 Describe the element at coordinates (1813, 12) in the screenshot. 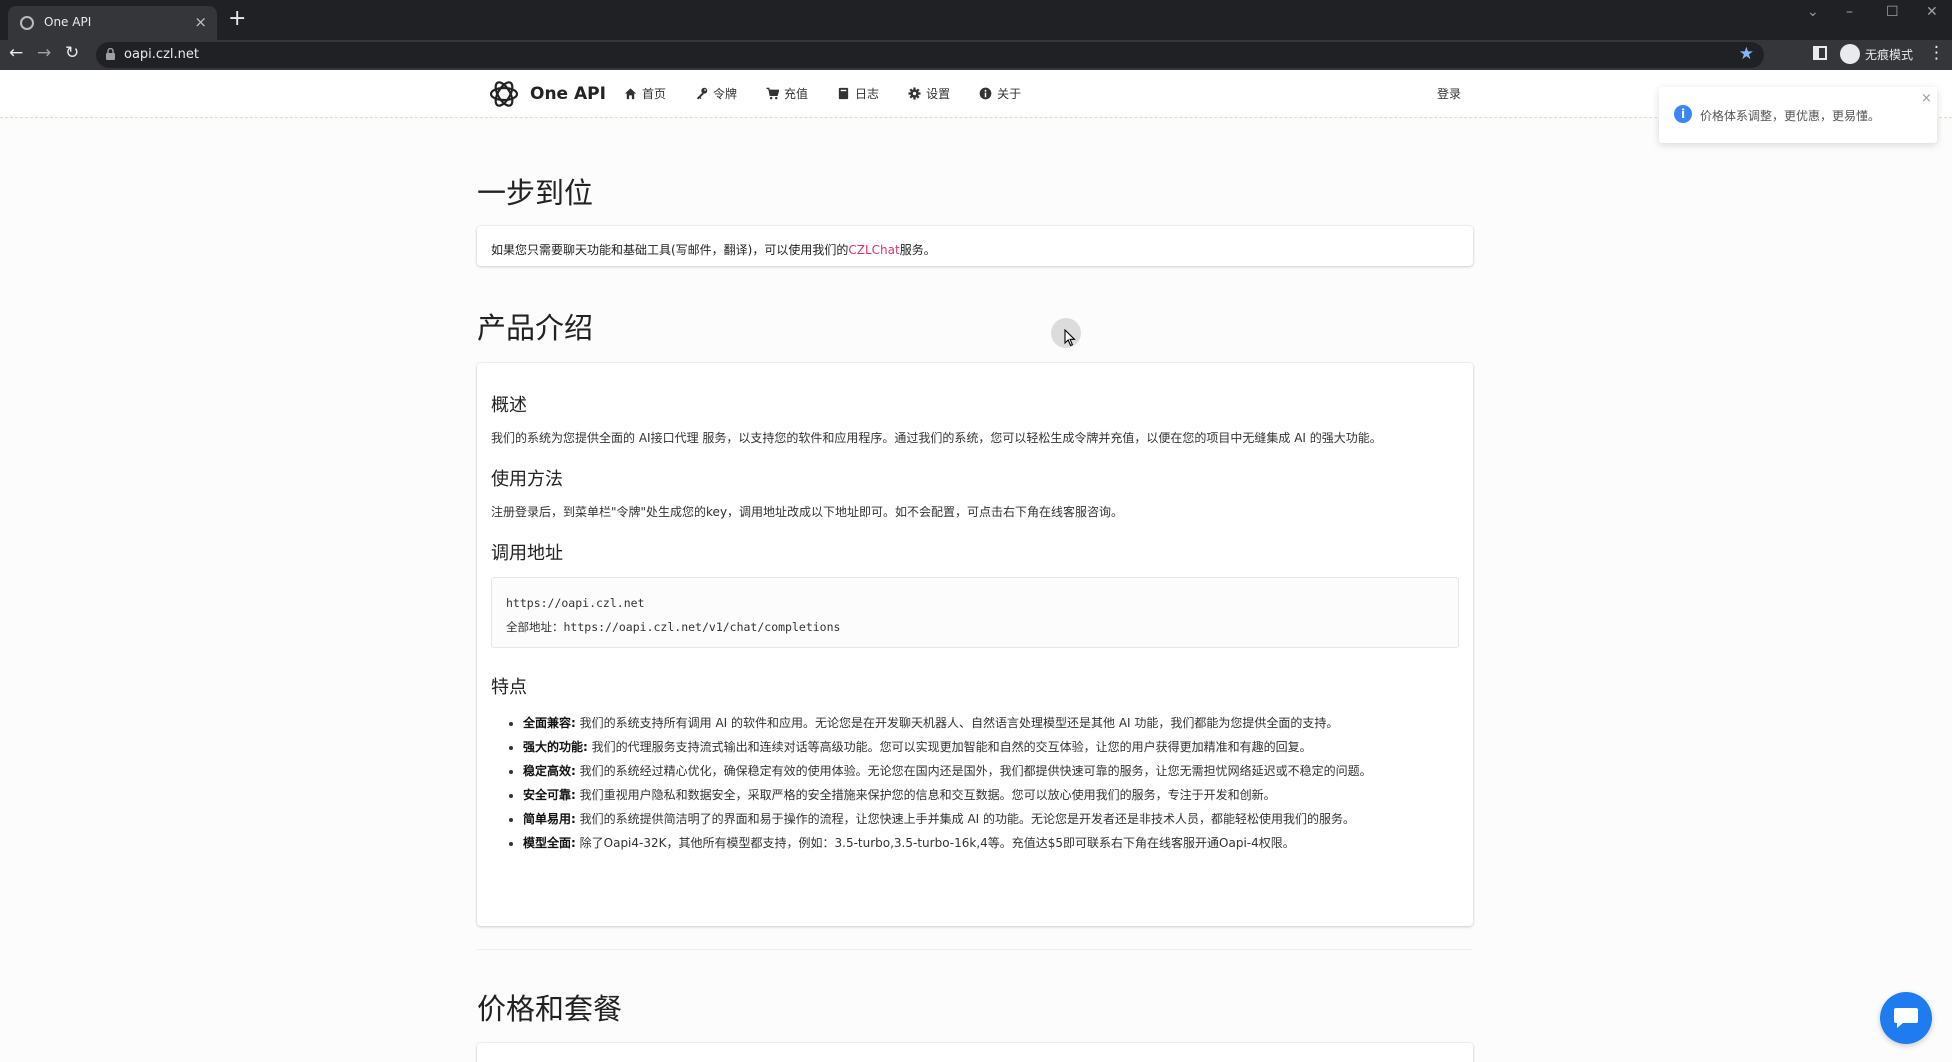

I see `window-collapse-icon: ⌄` at that location.